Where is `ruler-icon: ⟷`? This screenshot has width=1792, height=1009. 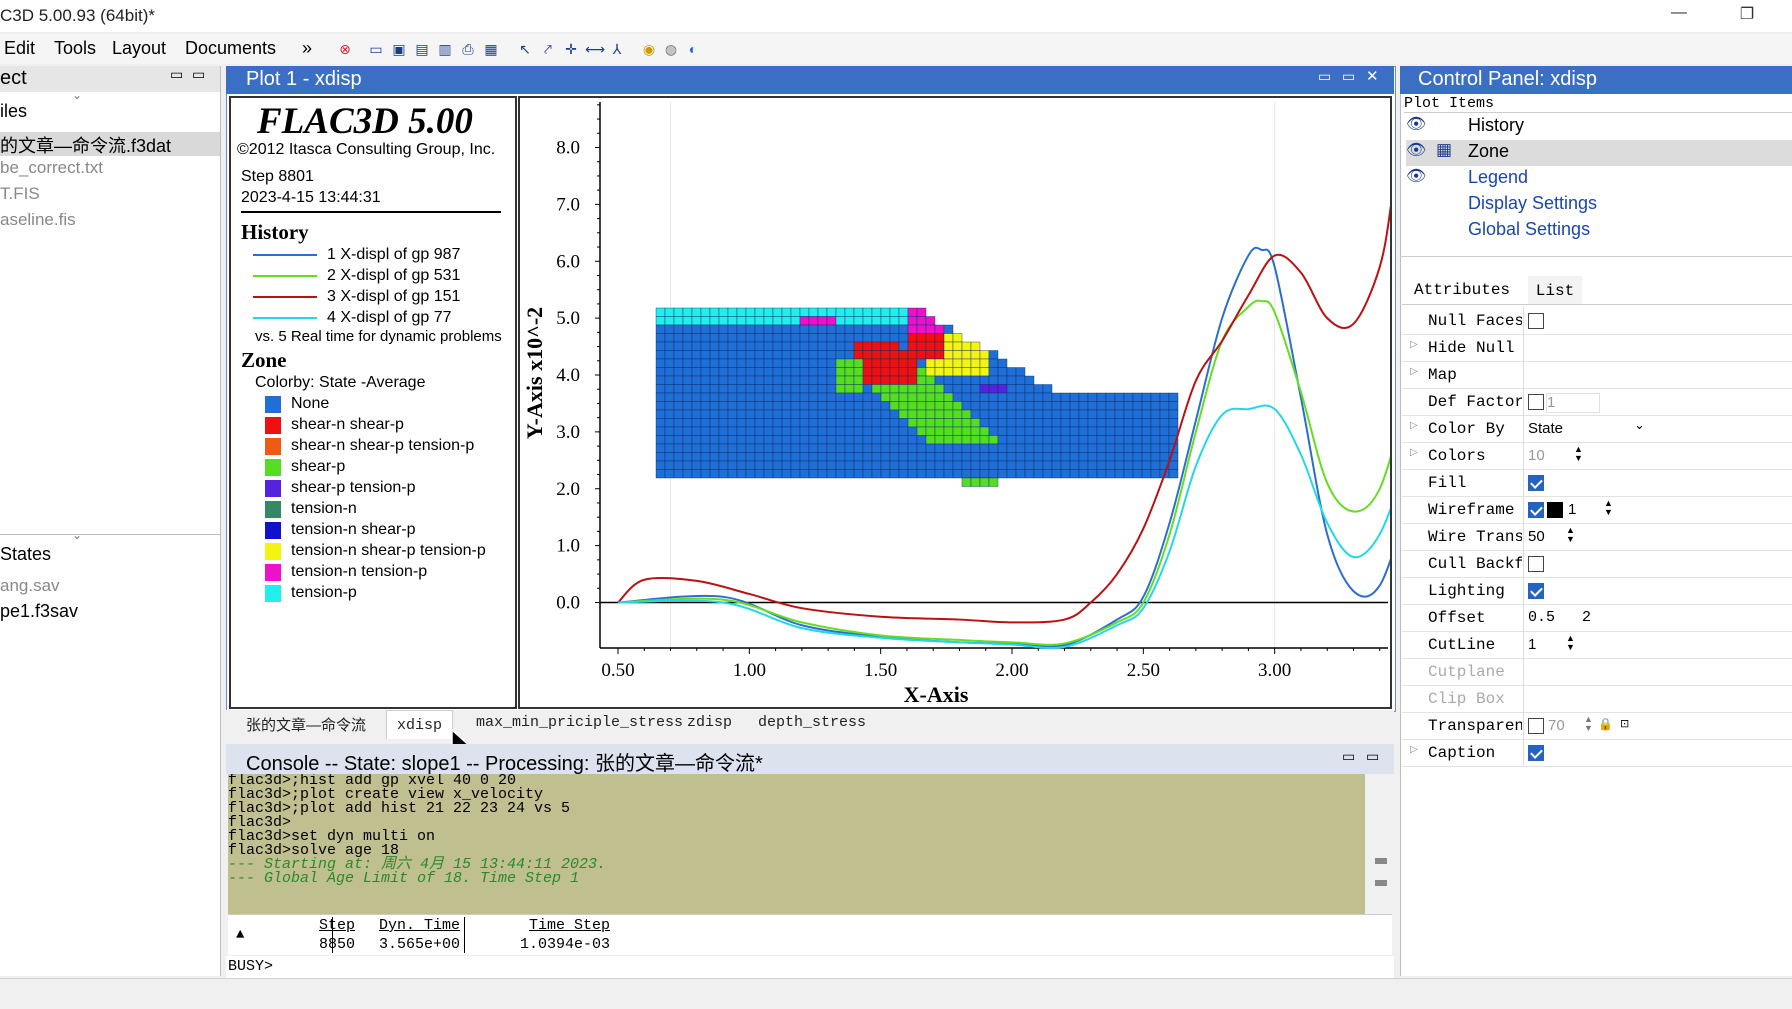
ruler-icon: ⟷ is located at coordinates (595, 49).